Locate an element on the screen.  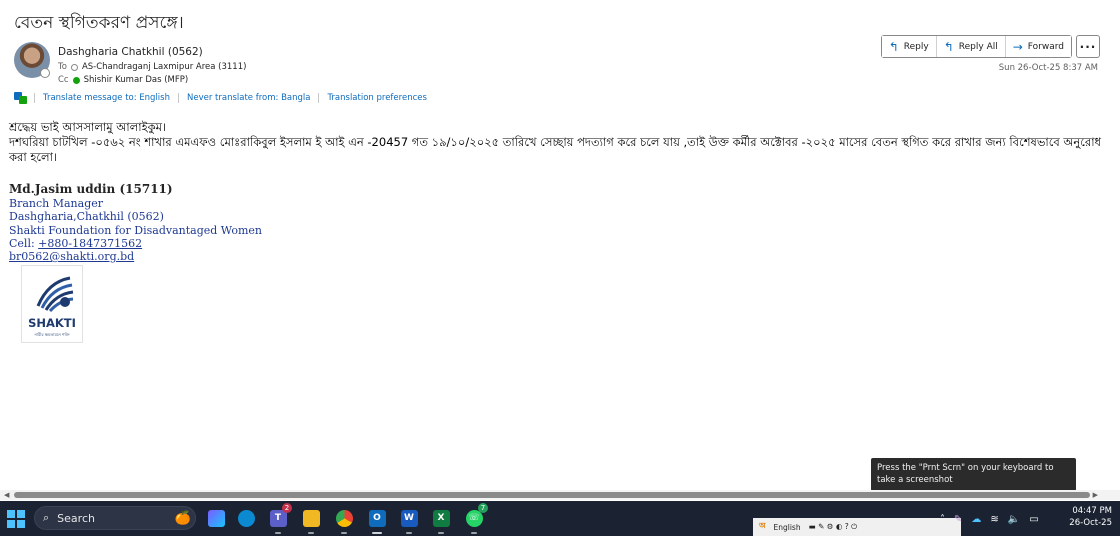
reply-all-button: ↰ Reply All is located at coordinates (970, 46).